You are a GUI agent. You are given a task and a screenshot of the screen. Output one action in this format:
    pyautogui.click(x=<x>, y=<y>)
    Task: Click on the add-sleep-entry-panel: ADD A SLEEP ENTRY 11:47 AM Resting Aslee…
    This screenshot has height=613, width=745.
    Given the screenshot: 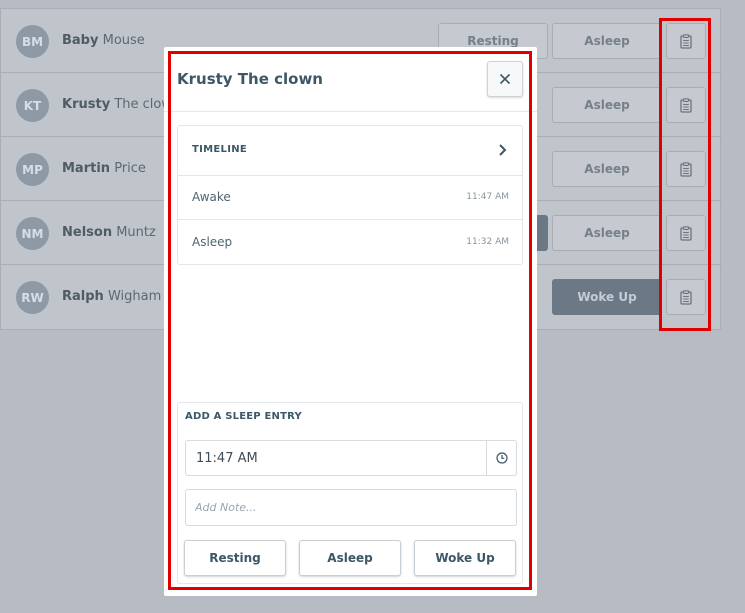 What is the action you would take?
    pyautogui.click(x=350, y=493)
    